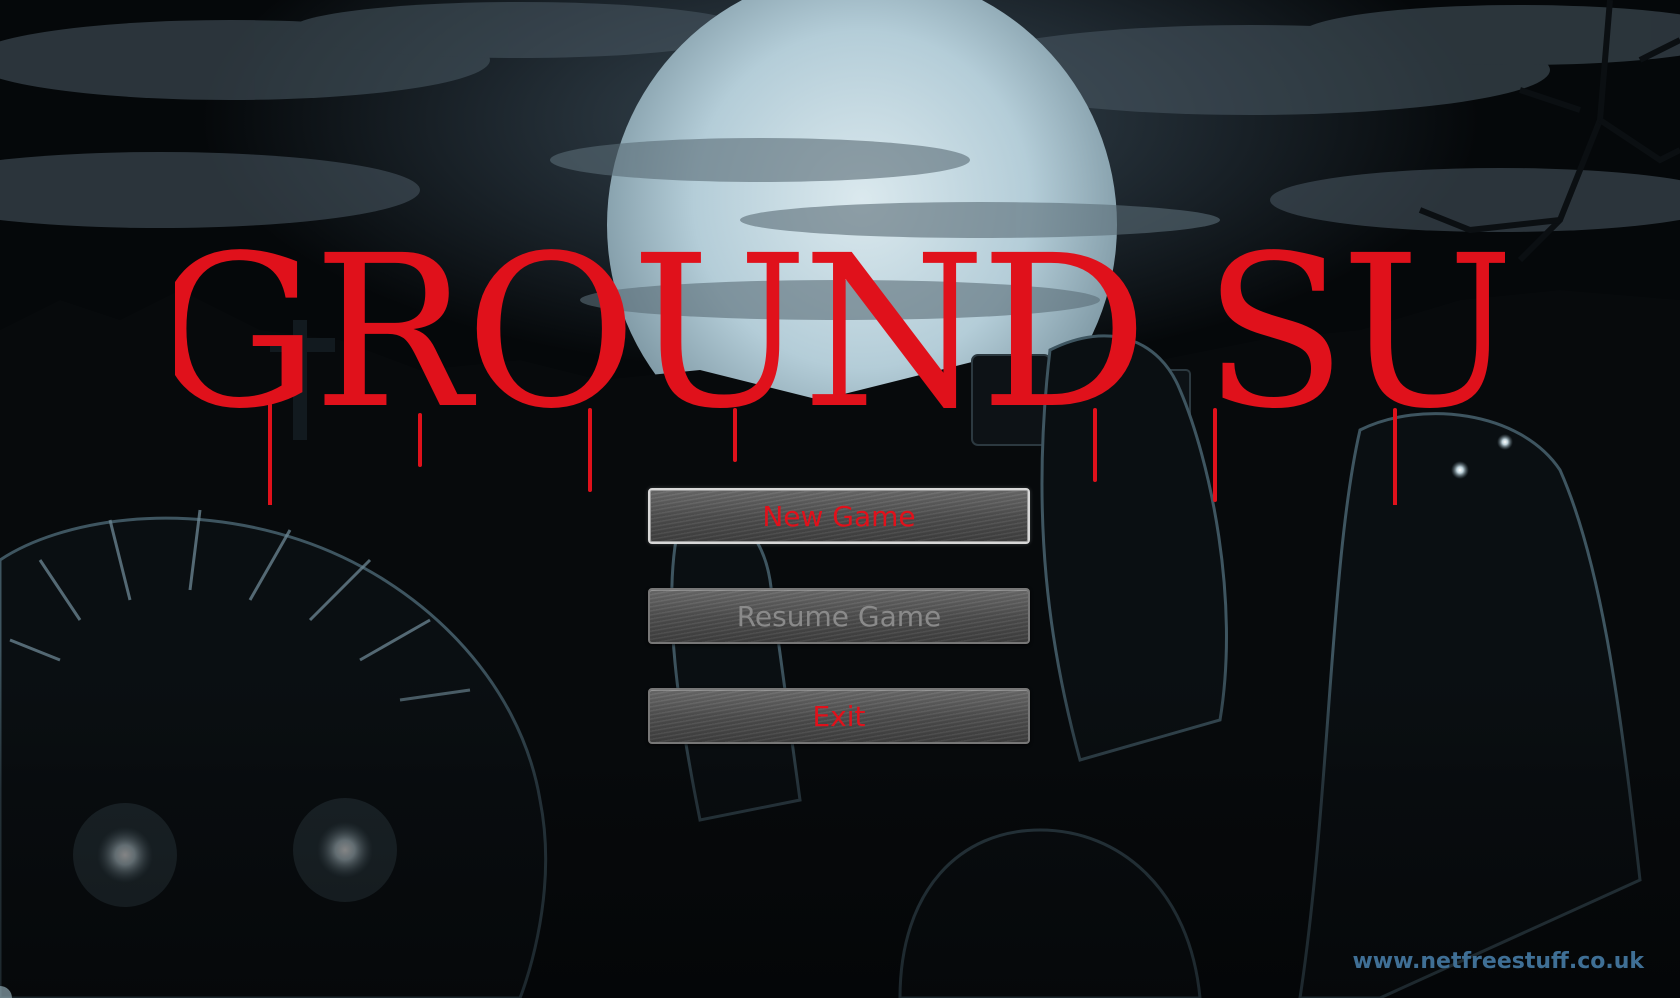  I want to click on exit-label: Exit, so click(839, 716).